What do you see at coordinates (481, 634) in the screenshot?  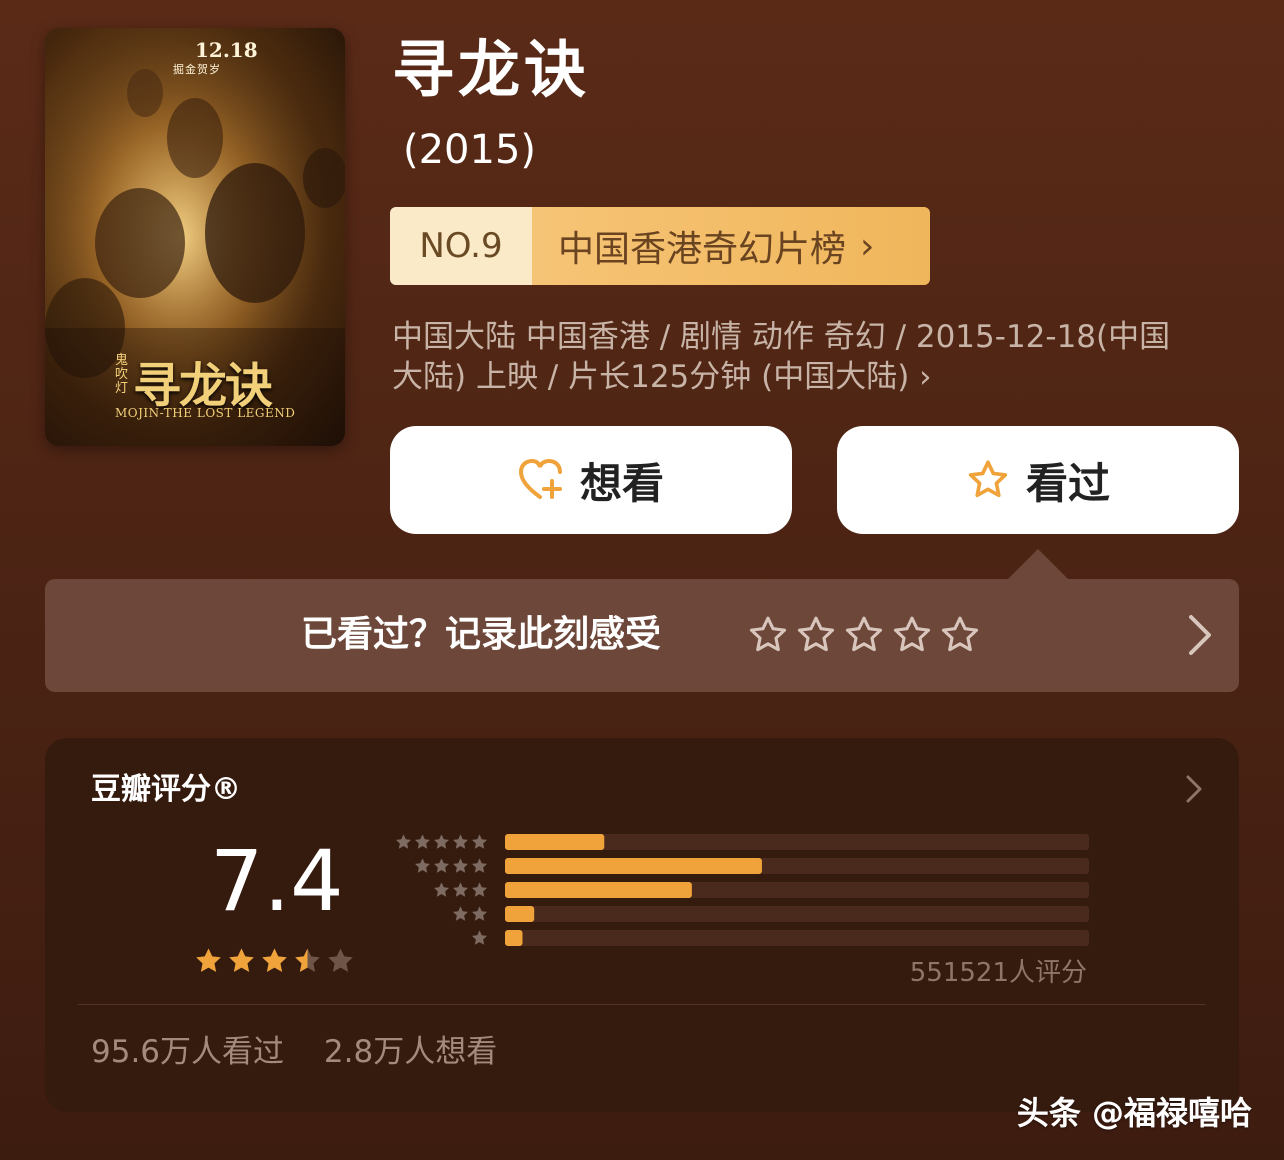 I see `record-prompt: 已看过？记录此刻感受` at bounding box center [481, 634].